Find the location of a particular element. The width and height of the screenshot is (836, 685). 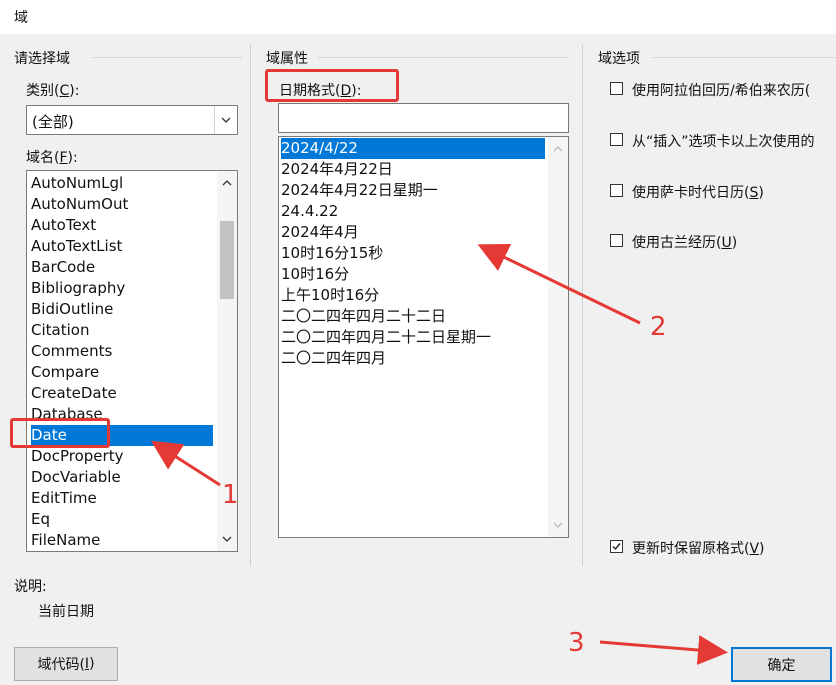

annotation-number-2: 2 is located at coordinates (658, 327).